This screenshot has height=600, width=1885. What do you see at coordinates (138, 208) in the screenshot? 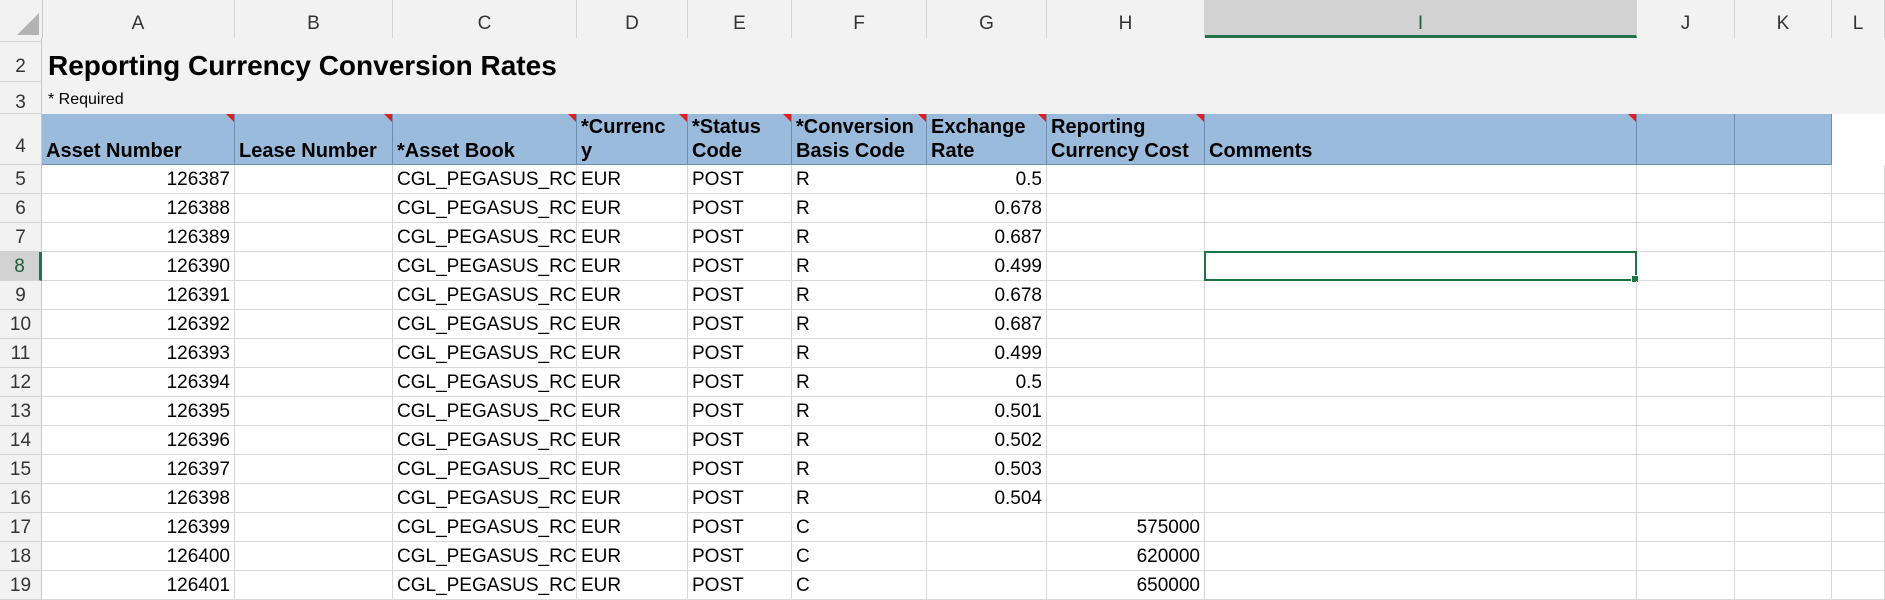
I see `cell-asset: 126388` at bounding box center [138, 208].